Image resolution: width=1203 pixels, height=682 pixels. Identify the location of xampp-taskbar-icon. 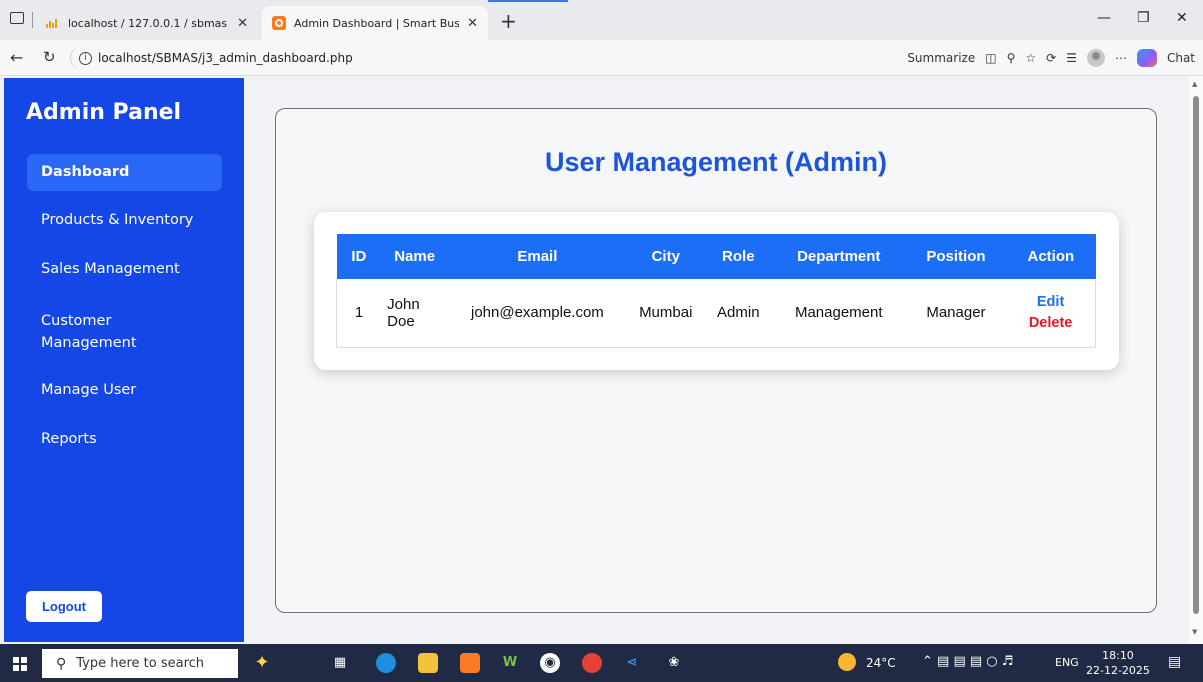
(470, 663).